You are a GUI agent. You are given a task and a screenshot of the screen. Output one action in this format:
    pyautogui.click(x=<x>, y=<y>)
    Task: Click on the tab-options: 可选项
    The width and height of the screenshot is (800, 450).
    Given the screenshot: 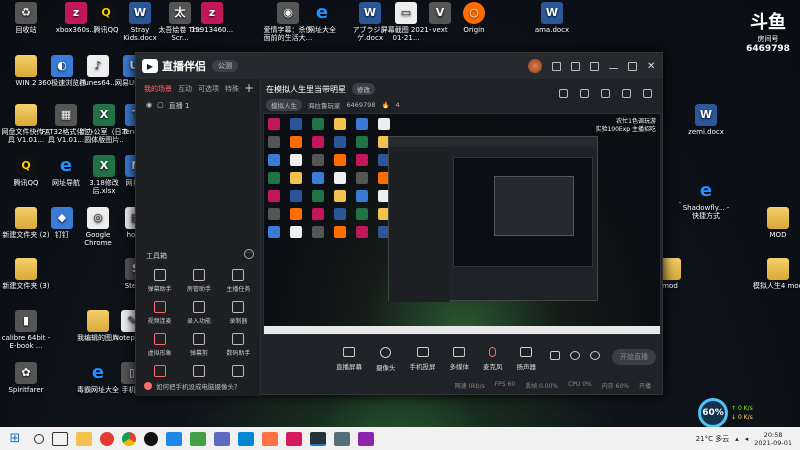 What is the action you would take?
    pyautogui.click(x=208, y=89)
    